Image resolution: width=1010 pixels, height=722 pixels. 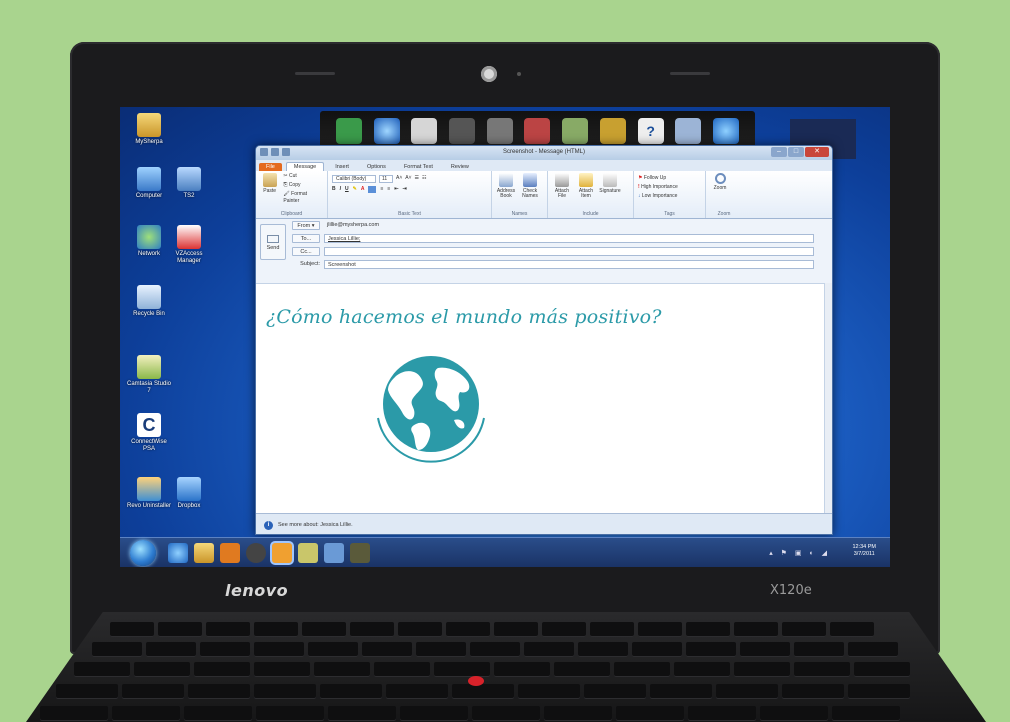 What do you see at coordinates (347, 189) in the screenshot?
I see `underline-icon: U` at bounding box center [347, 189].